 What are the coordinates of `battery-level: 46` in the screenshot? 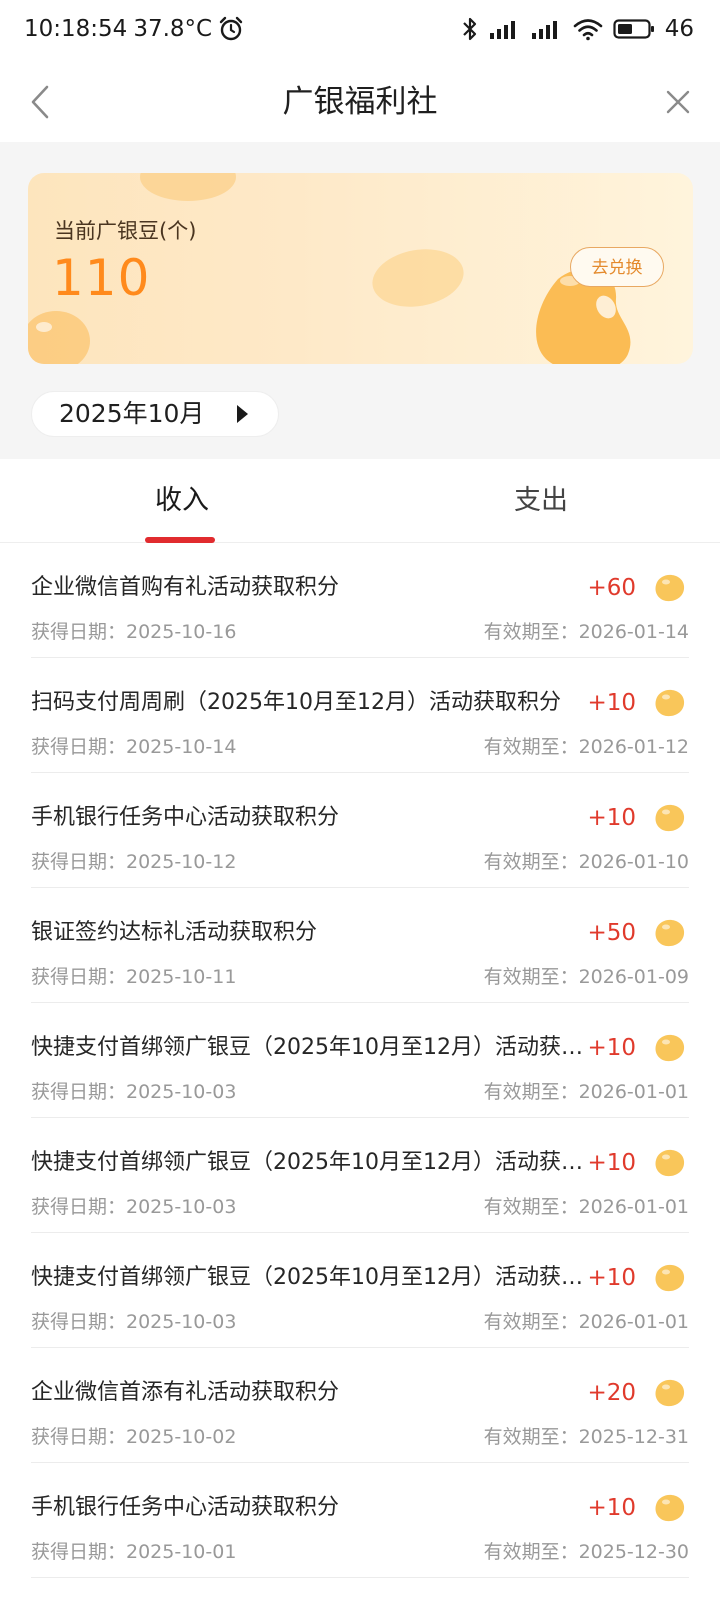 It's located at (679, 29).